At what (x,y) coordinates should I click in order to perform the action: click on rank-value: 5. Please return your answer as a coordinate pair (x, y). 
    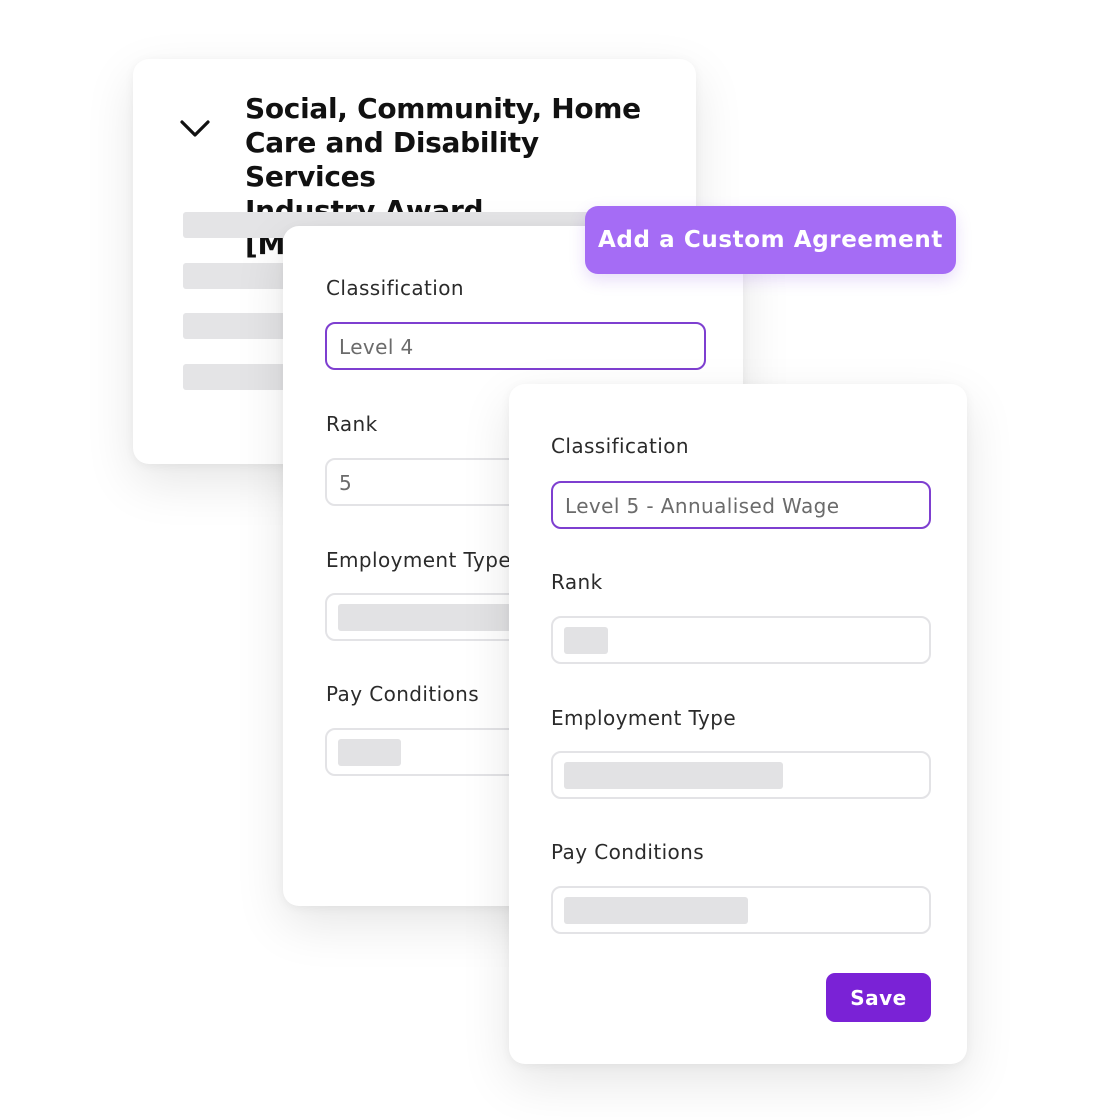
    Looking at the image, I should click on (346, 483).